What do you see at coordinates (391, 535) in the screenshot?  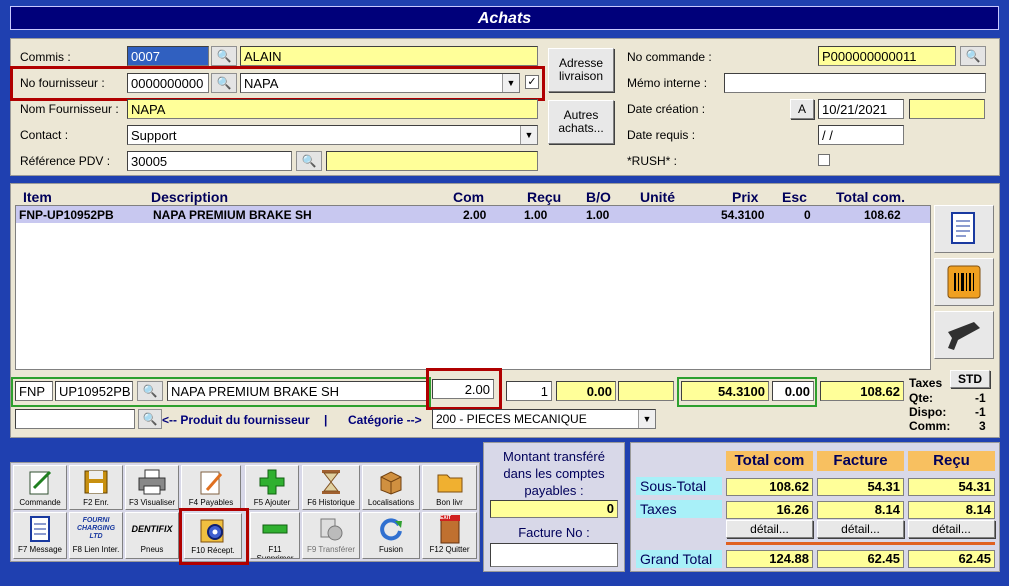 I see `fusion-button: Fusion` at bounding box center [391, 535].